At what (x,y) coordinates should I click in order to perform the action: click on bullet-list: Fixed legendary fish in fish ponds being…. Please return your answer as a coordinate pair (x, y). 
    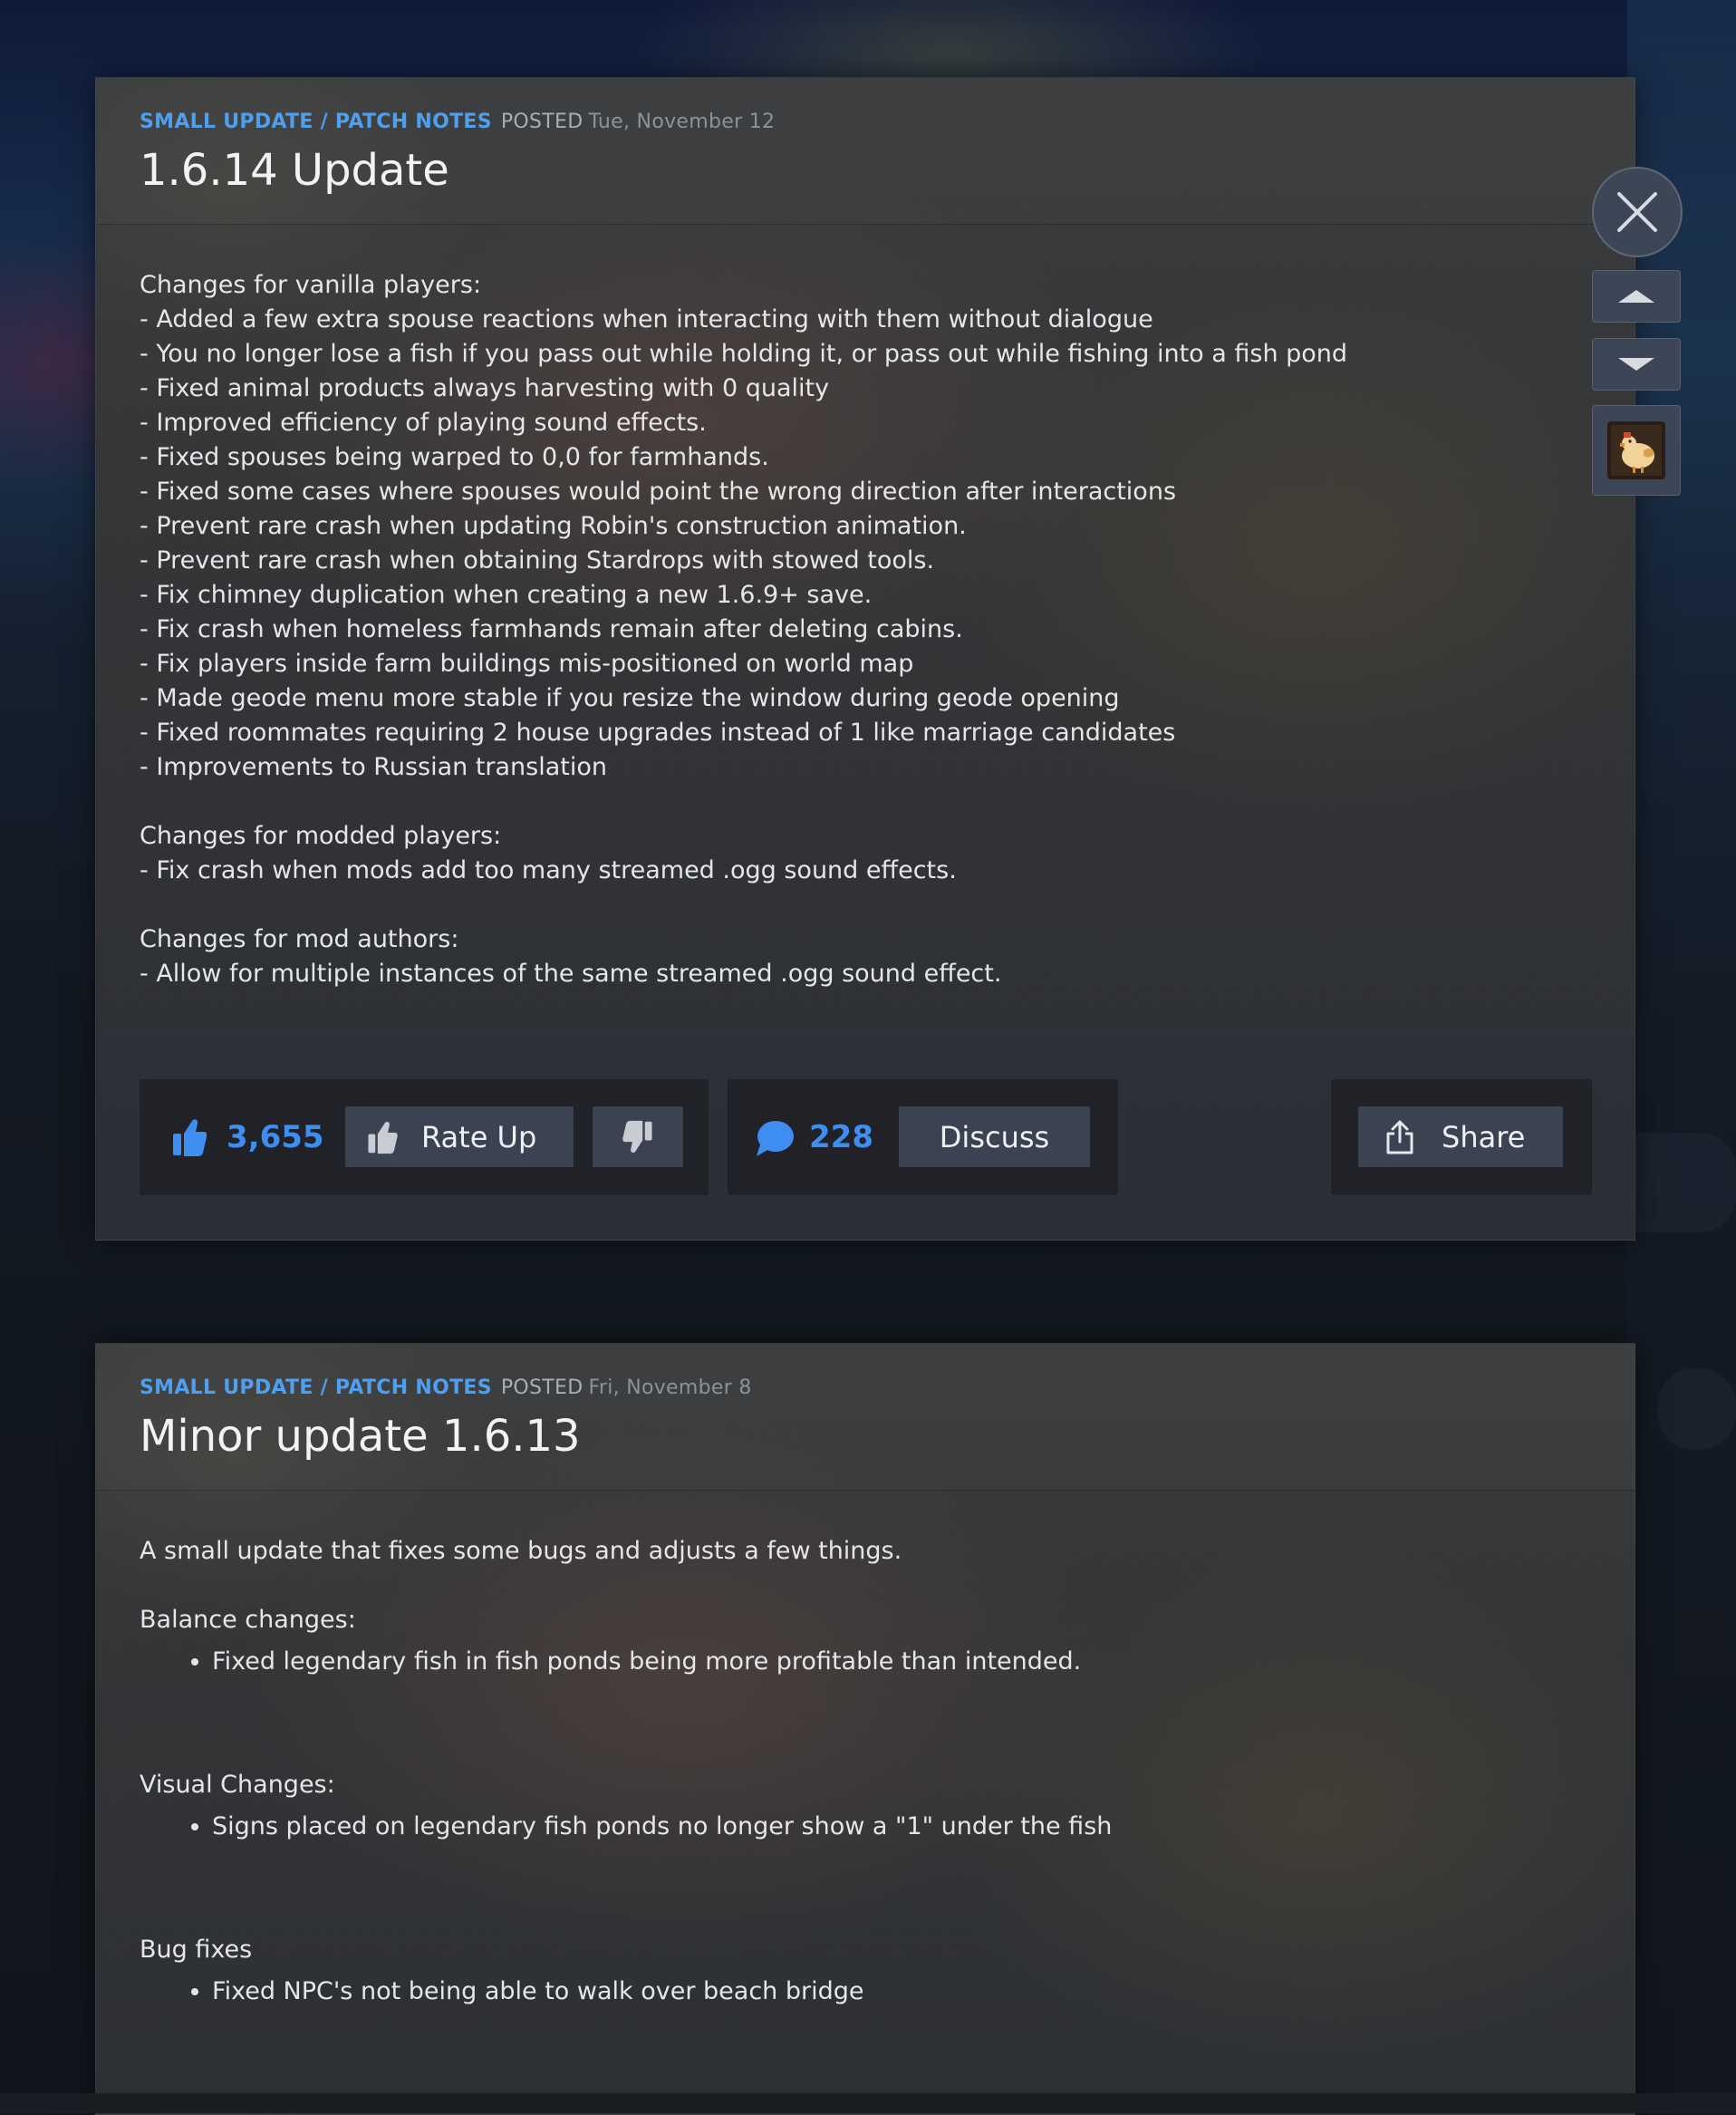
    Looking at the image, I should click on (865, 1662).